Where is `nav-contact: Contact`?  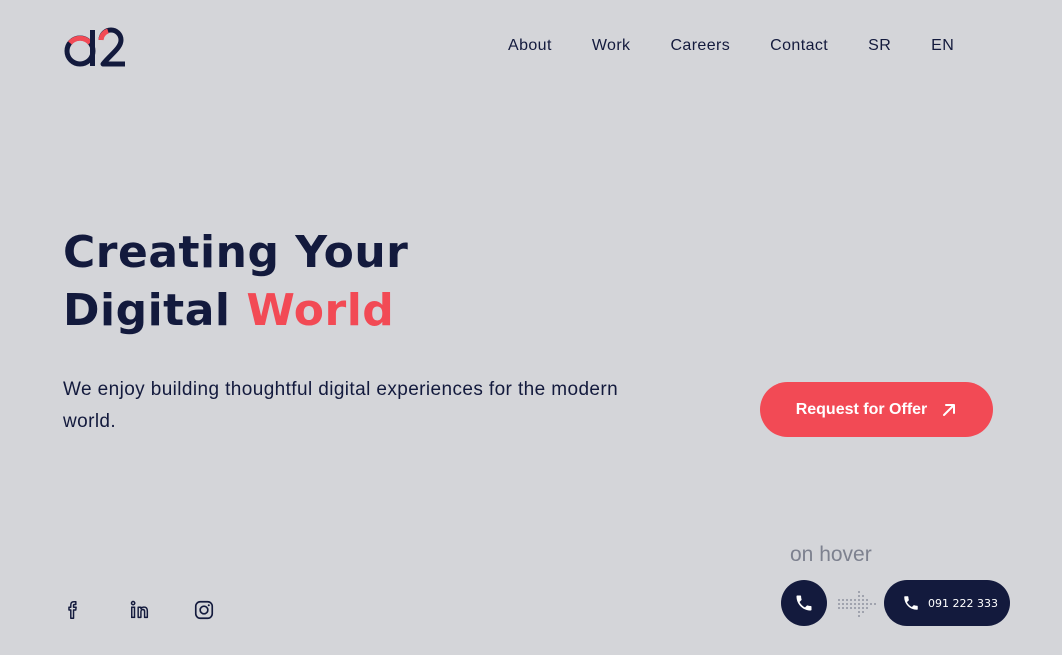 nav-contact: Contact is located at coordinates (799, 46).